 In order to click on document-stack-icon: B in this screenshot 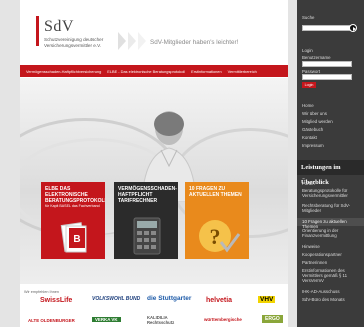, I will do `click(73, 237)`.